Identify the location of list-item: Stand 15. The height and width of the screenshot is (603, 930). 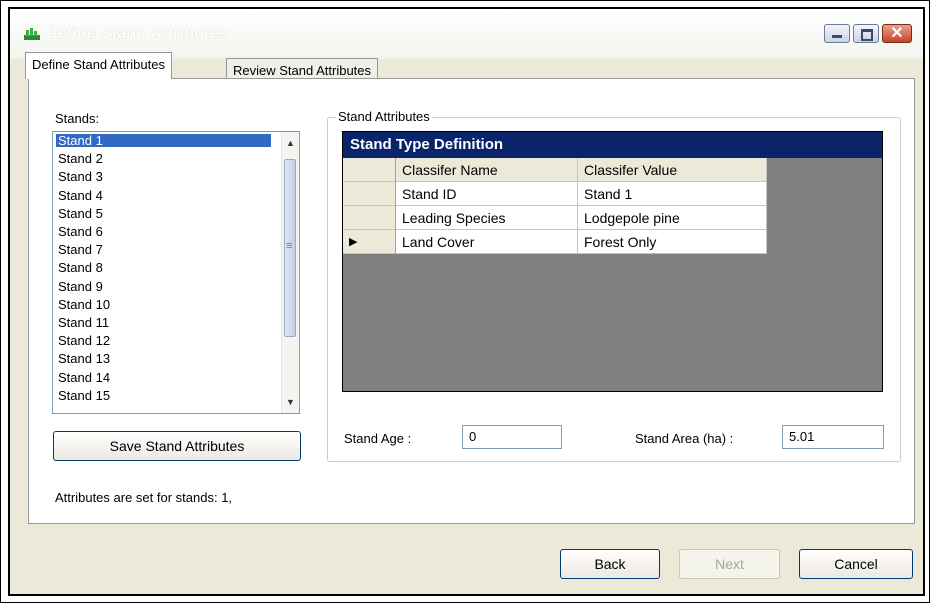
(163, 395).